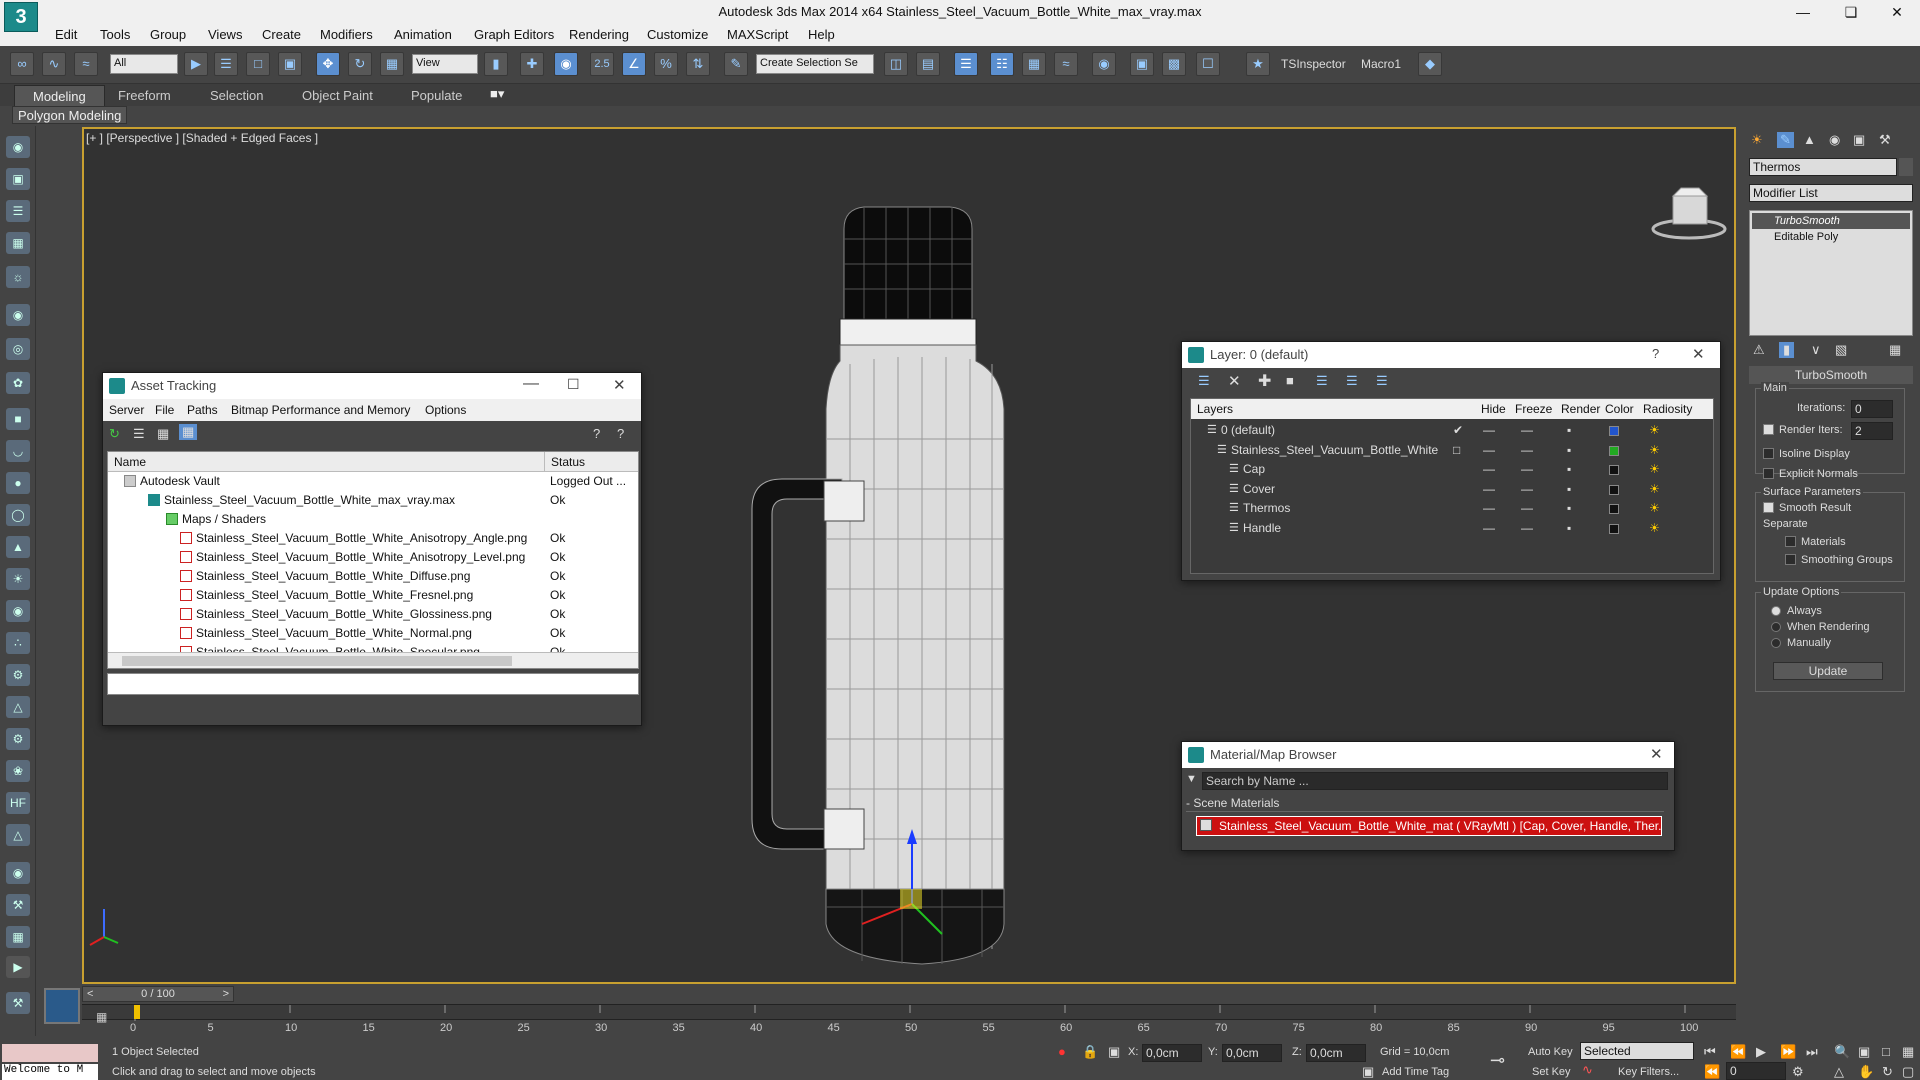 The height and width of the screenshot is (1080, 1920). Describe the element at coordinates (1839, 1072) in the screenshot. I see `fov-icon: △` at that location.